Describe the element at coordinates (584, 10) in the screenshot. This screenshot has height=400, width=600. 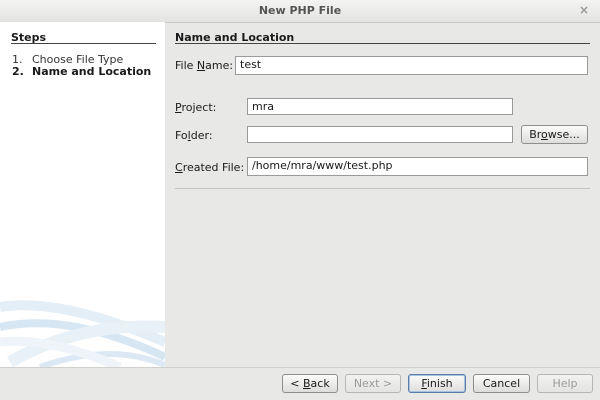
I see `close-icon: ×` at that location.